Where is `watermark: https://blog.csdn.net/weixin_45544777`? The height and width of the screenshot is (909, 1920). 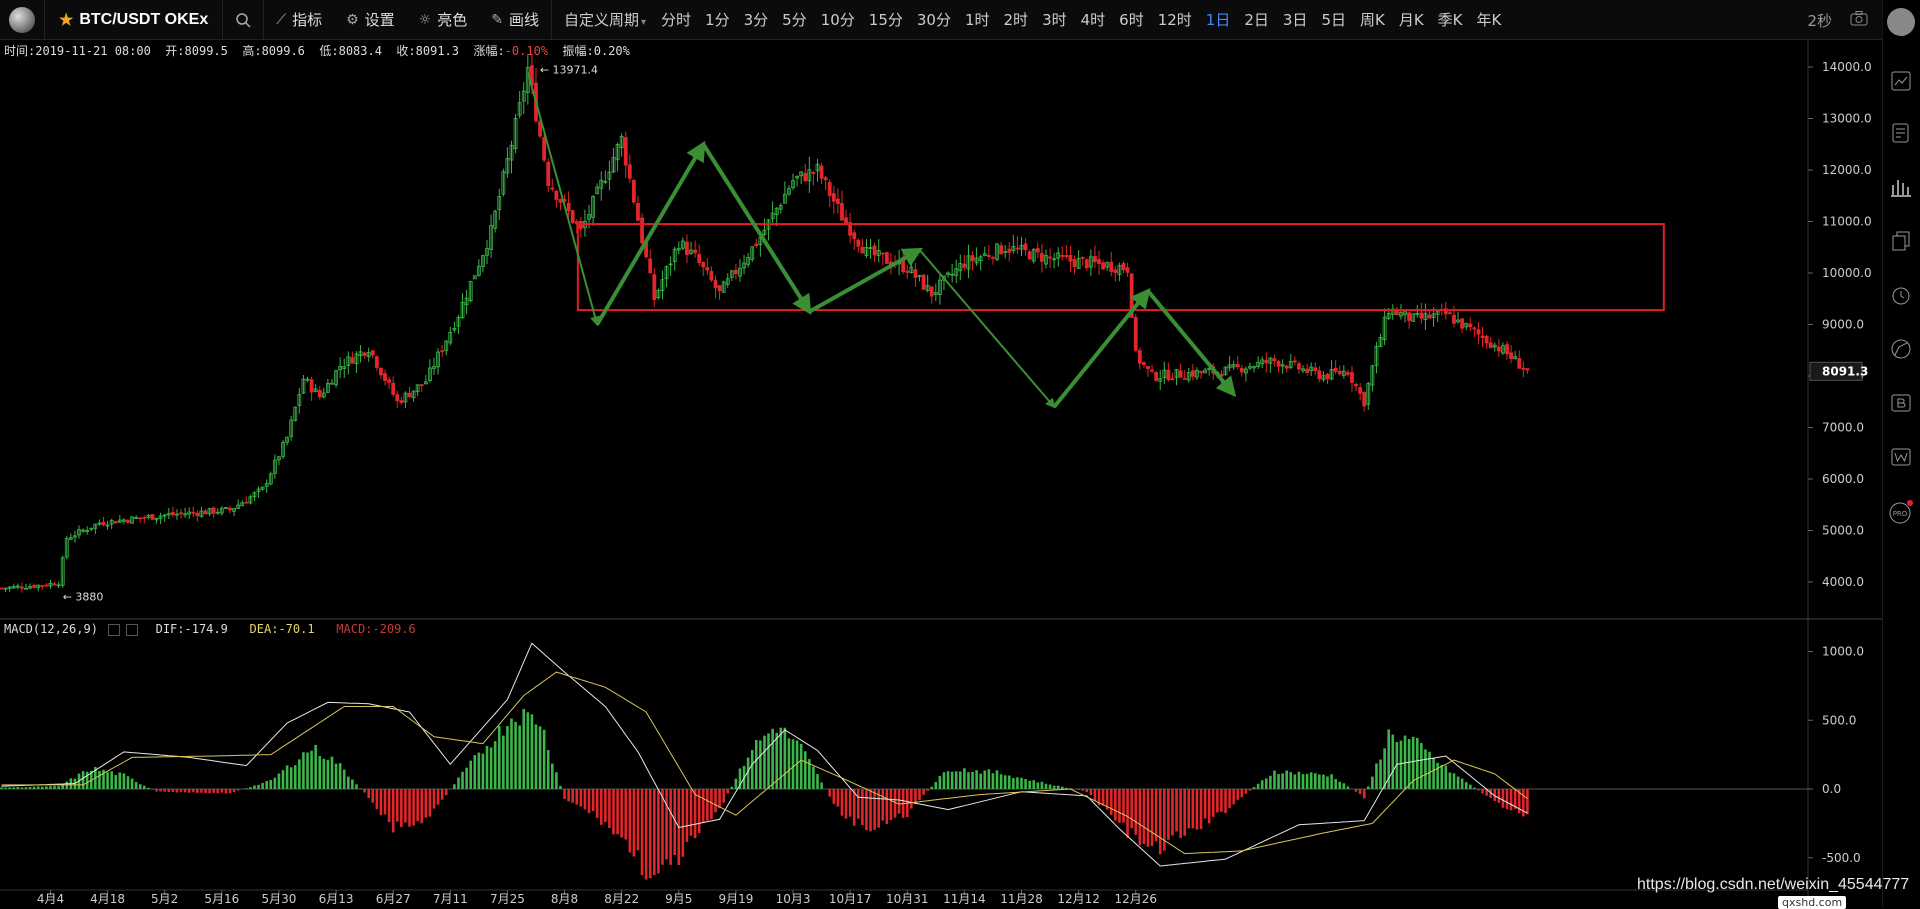 watermark: https://blog.csdn.net/weixin_45544777 is located at coordinates (1773, 884).